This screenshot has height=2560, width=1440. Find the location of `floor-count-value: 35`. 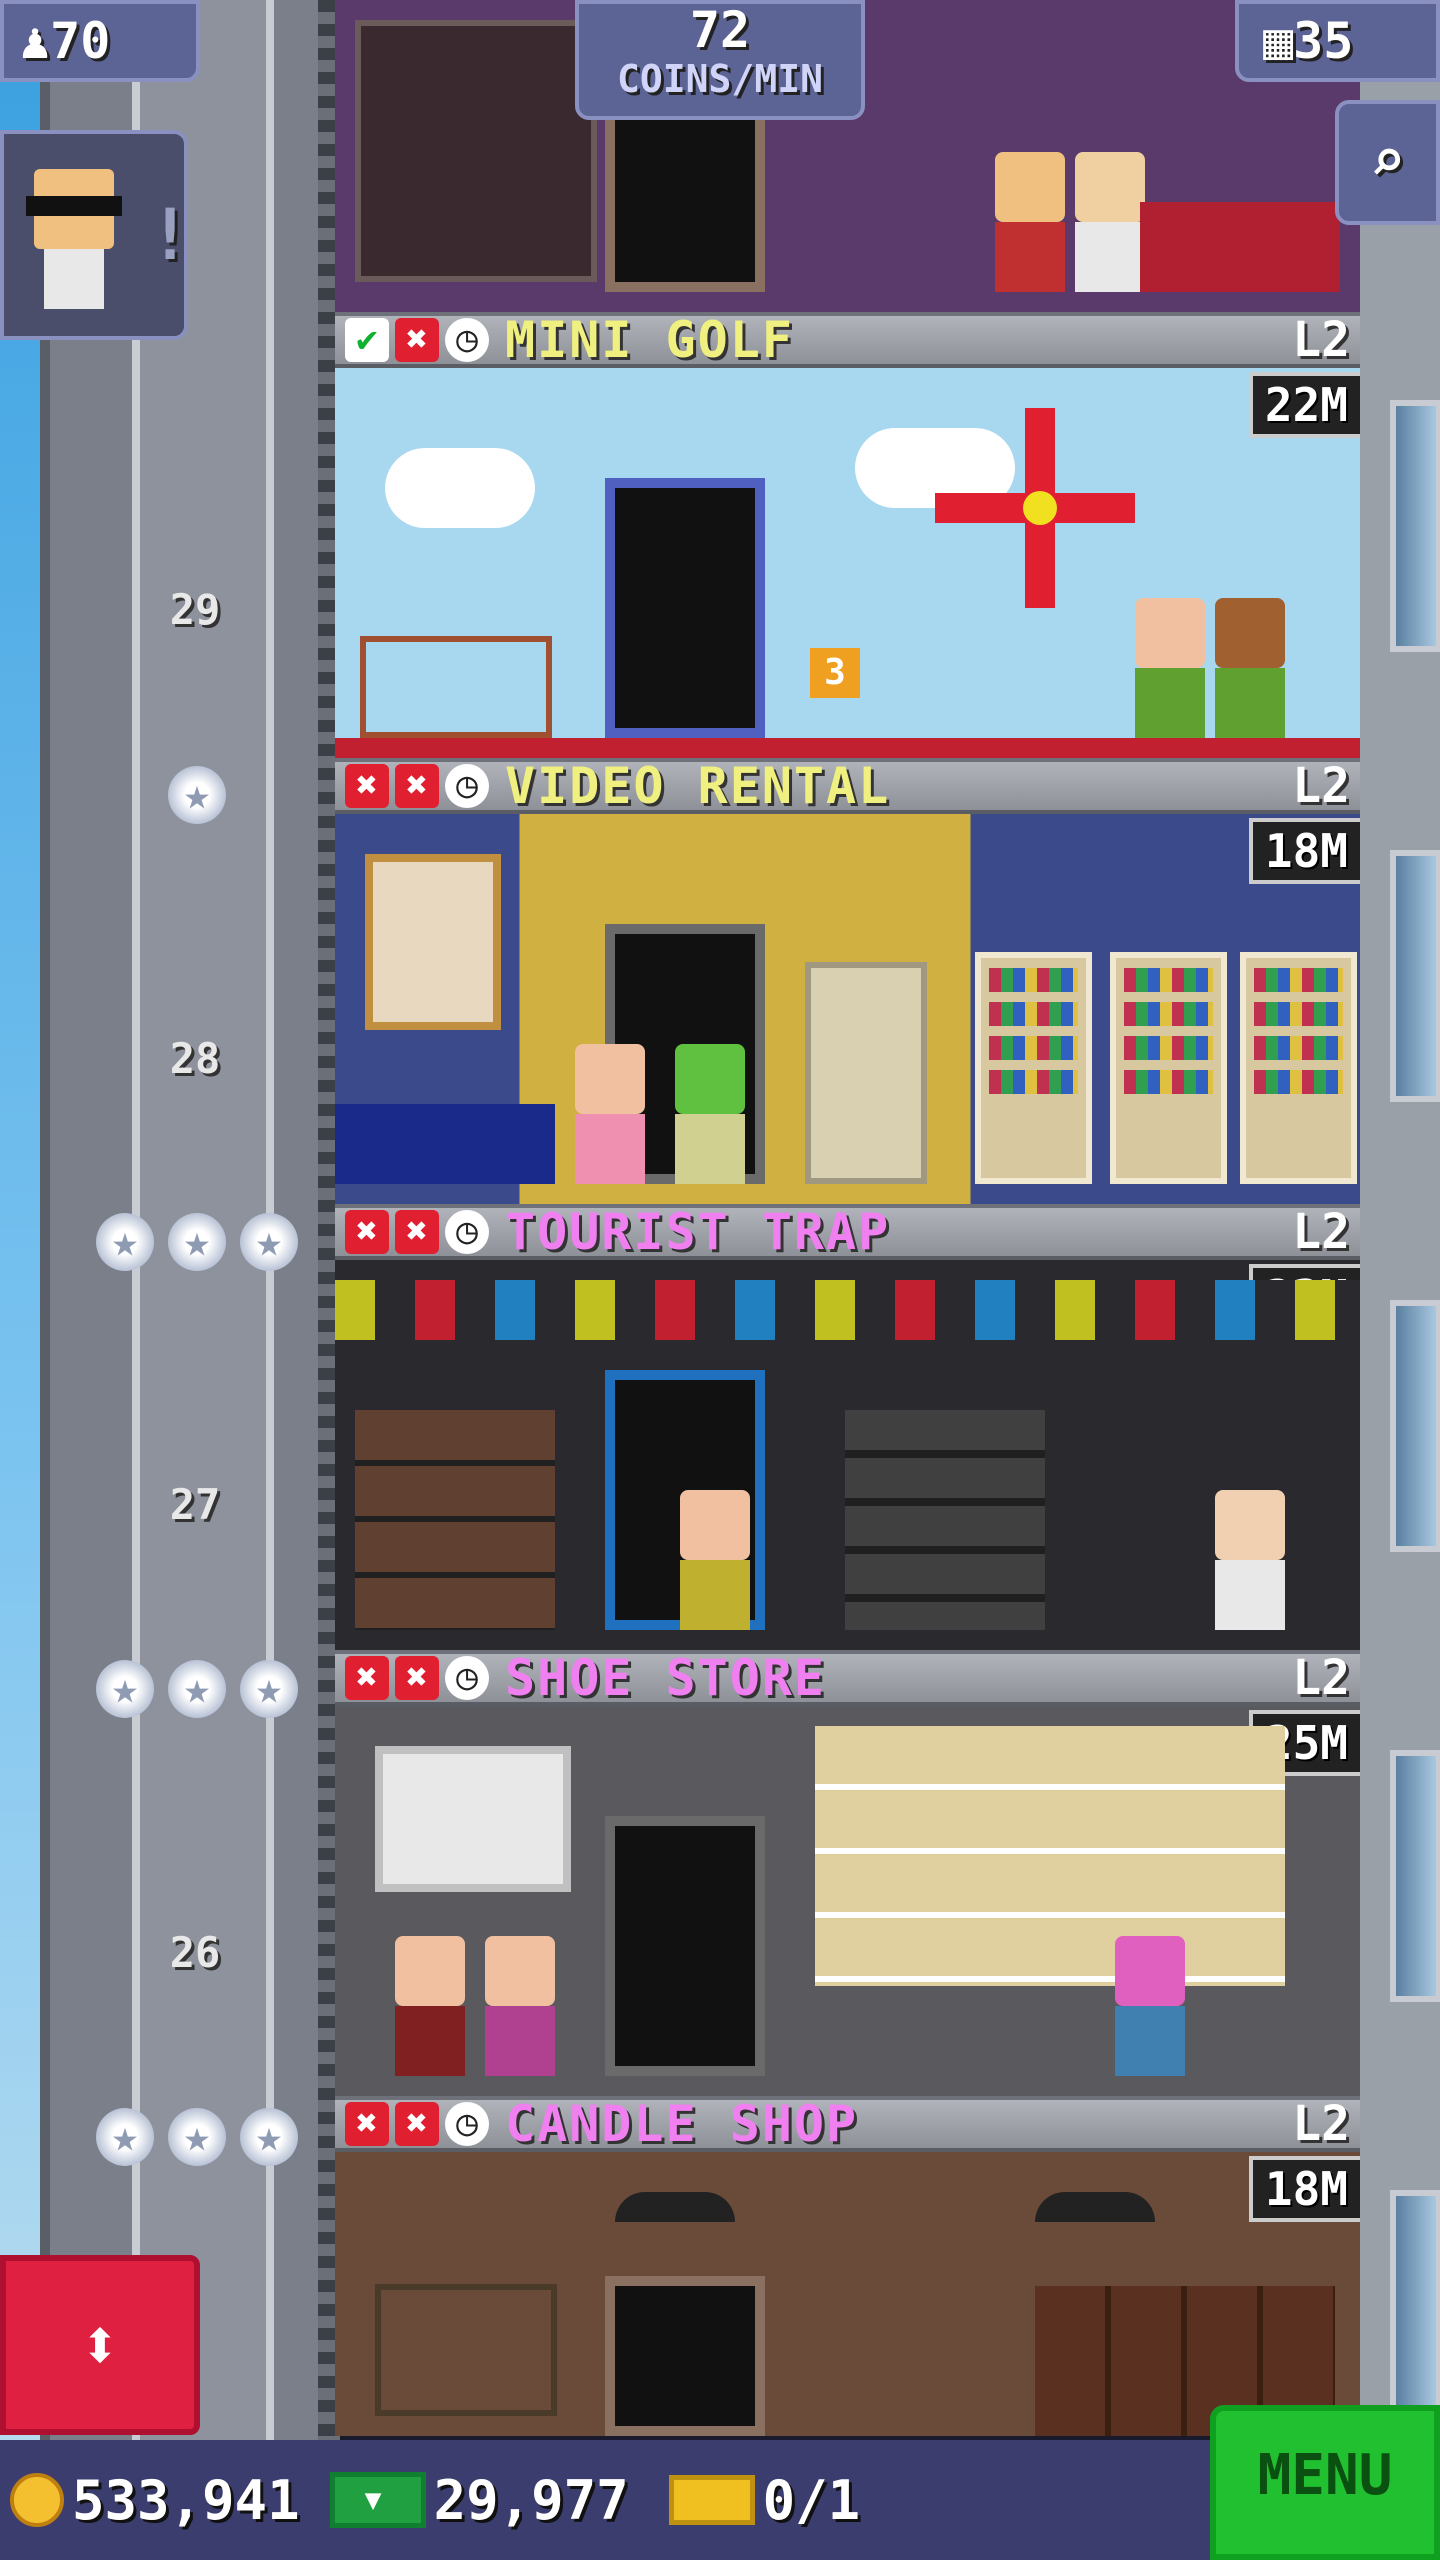

floor-count-value: 35 is located at coordinates (1323, 41).